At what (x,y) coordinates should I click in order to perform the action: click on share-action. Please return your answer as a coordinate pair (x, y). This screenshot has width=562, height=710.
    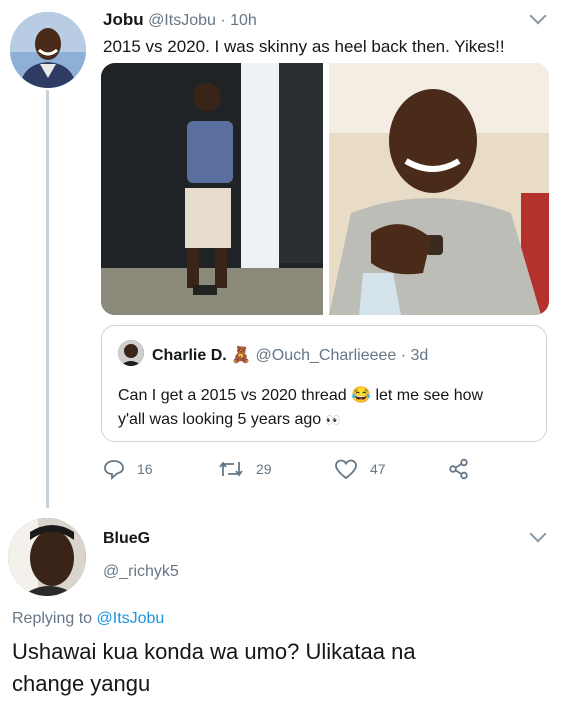
    Looking at the image, I should click on (459, 469).